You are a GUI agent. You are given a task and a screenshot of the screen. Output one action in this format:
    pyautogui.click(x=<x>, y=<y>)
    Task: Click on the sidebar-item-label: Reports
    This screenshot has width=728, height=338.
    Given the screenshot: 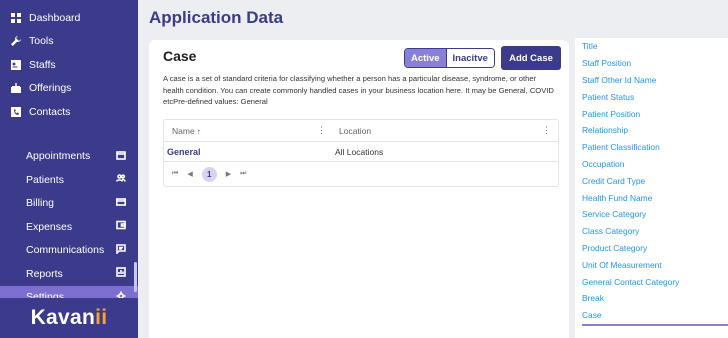 What is the action you would take?
    pyautogui.click(x=44, y=273)
    